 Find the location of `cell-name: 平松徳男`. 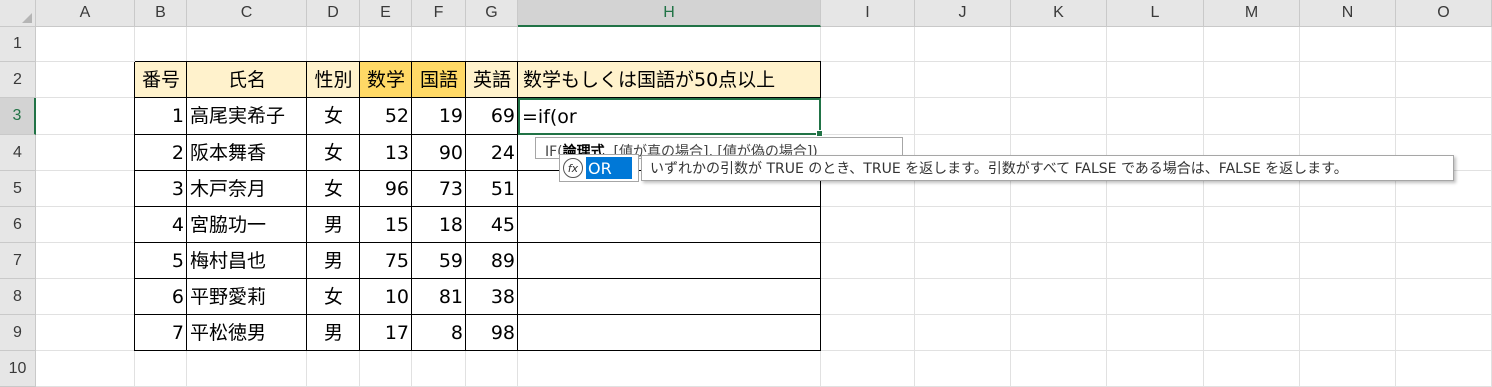

cell-name: 平松徳男 is located at coordinates (247, 333).